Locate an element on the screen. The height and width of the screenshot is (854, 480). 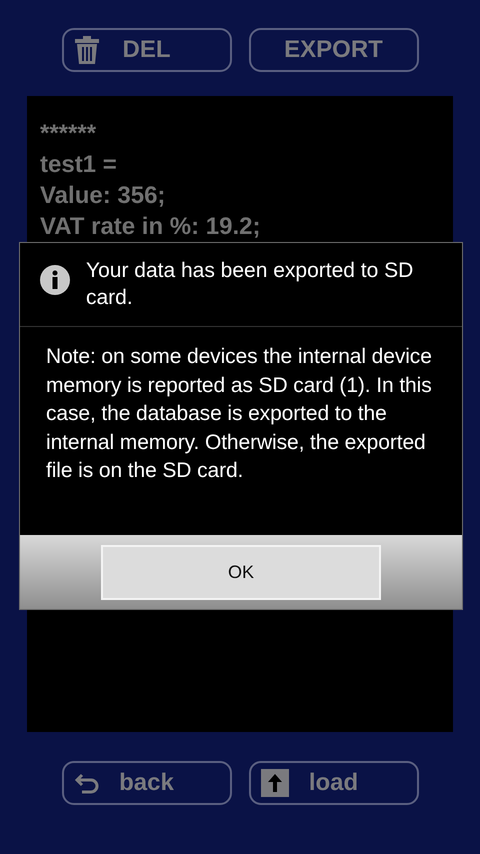
ok-button: OK is located at coordinates (241, 572).